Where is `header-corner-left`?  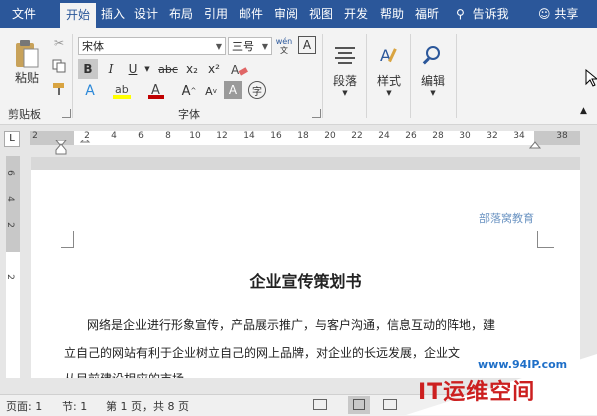 header-corner-left is located at coordinates (67, 239).